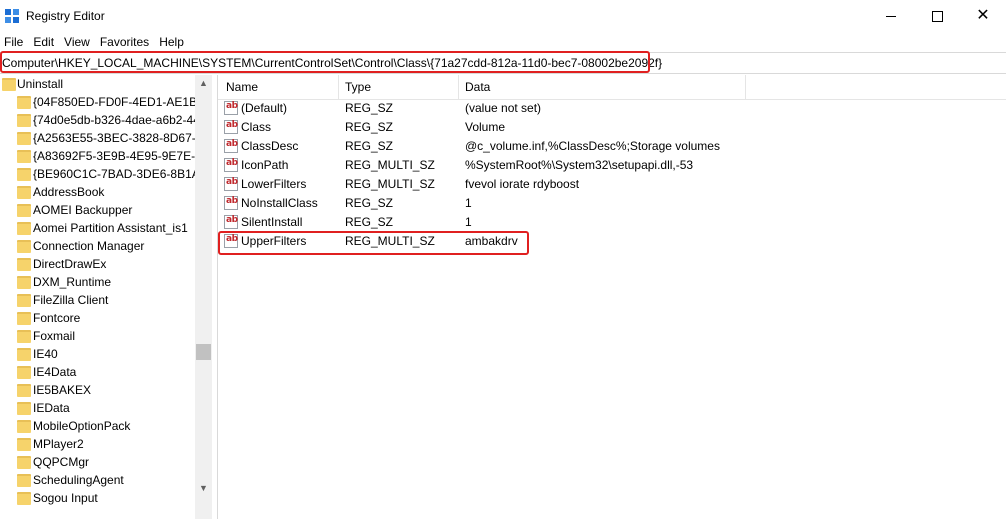 The image size is (1006, 519). Describe the element at coordinates (57, 318) in the screenshot. I see `tree-item-label: Fontcore` at that location.